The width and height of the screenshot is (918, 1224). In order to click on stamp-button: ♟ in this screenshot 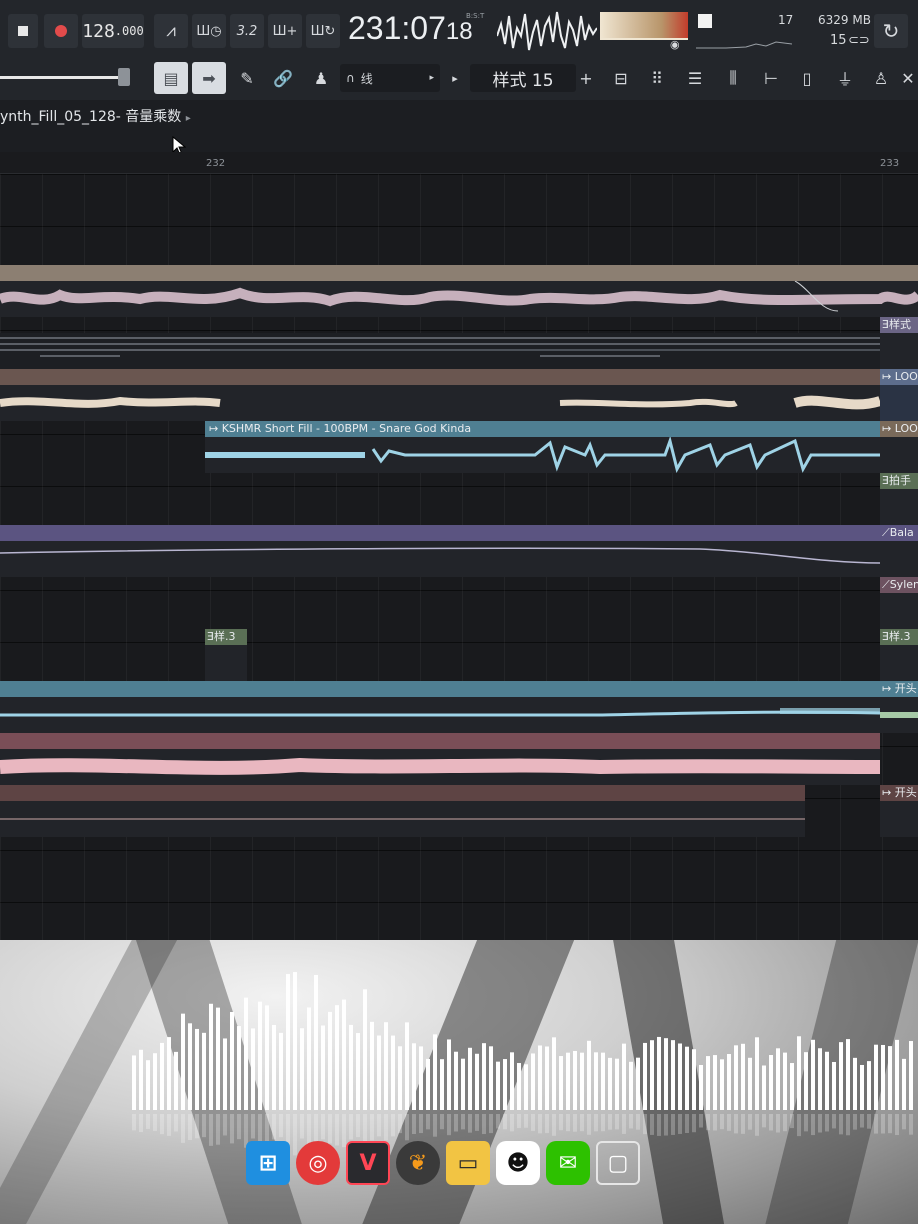, I will do `click(321, 78)`.